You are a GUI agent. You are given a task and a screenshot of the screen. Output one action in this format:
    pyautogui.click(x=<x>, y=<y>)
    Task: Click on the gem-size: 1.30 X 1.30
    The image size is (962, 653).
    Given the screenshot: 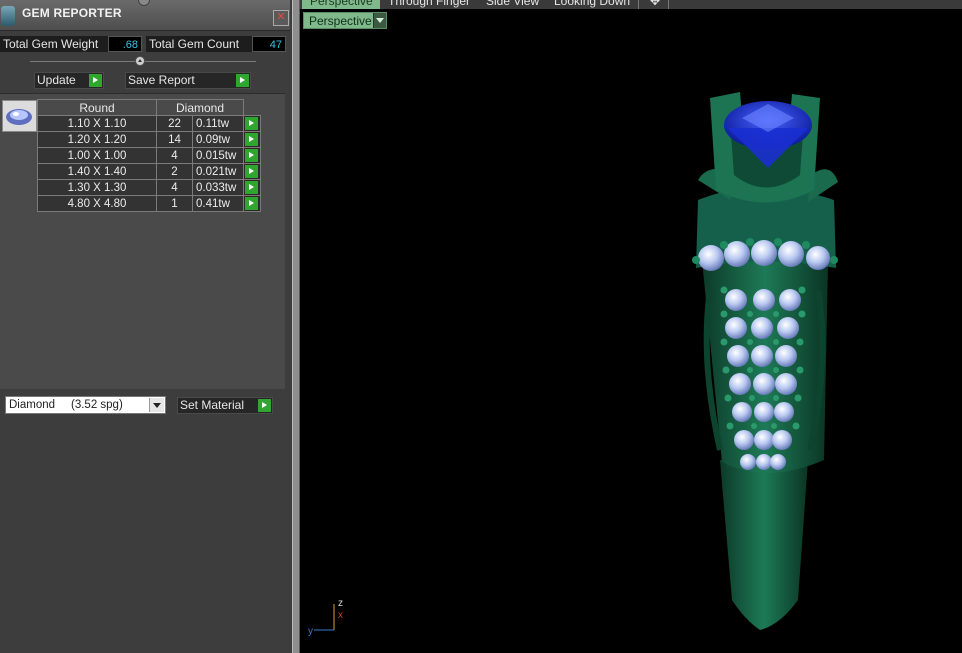 What is the action you would take?
    pyautogui.click(x=97, y=187)
    